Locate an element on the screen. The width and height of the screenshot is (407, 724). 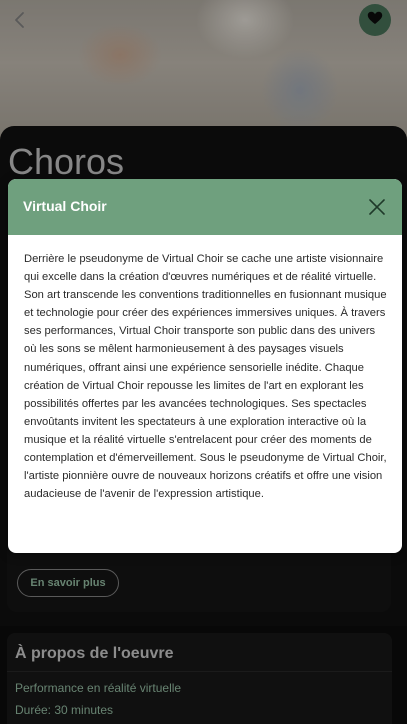
modal-title: Virtual Choir is located at coordinates (65, 206).